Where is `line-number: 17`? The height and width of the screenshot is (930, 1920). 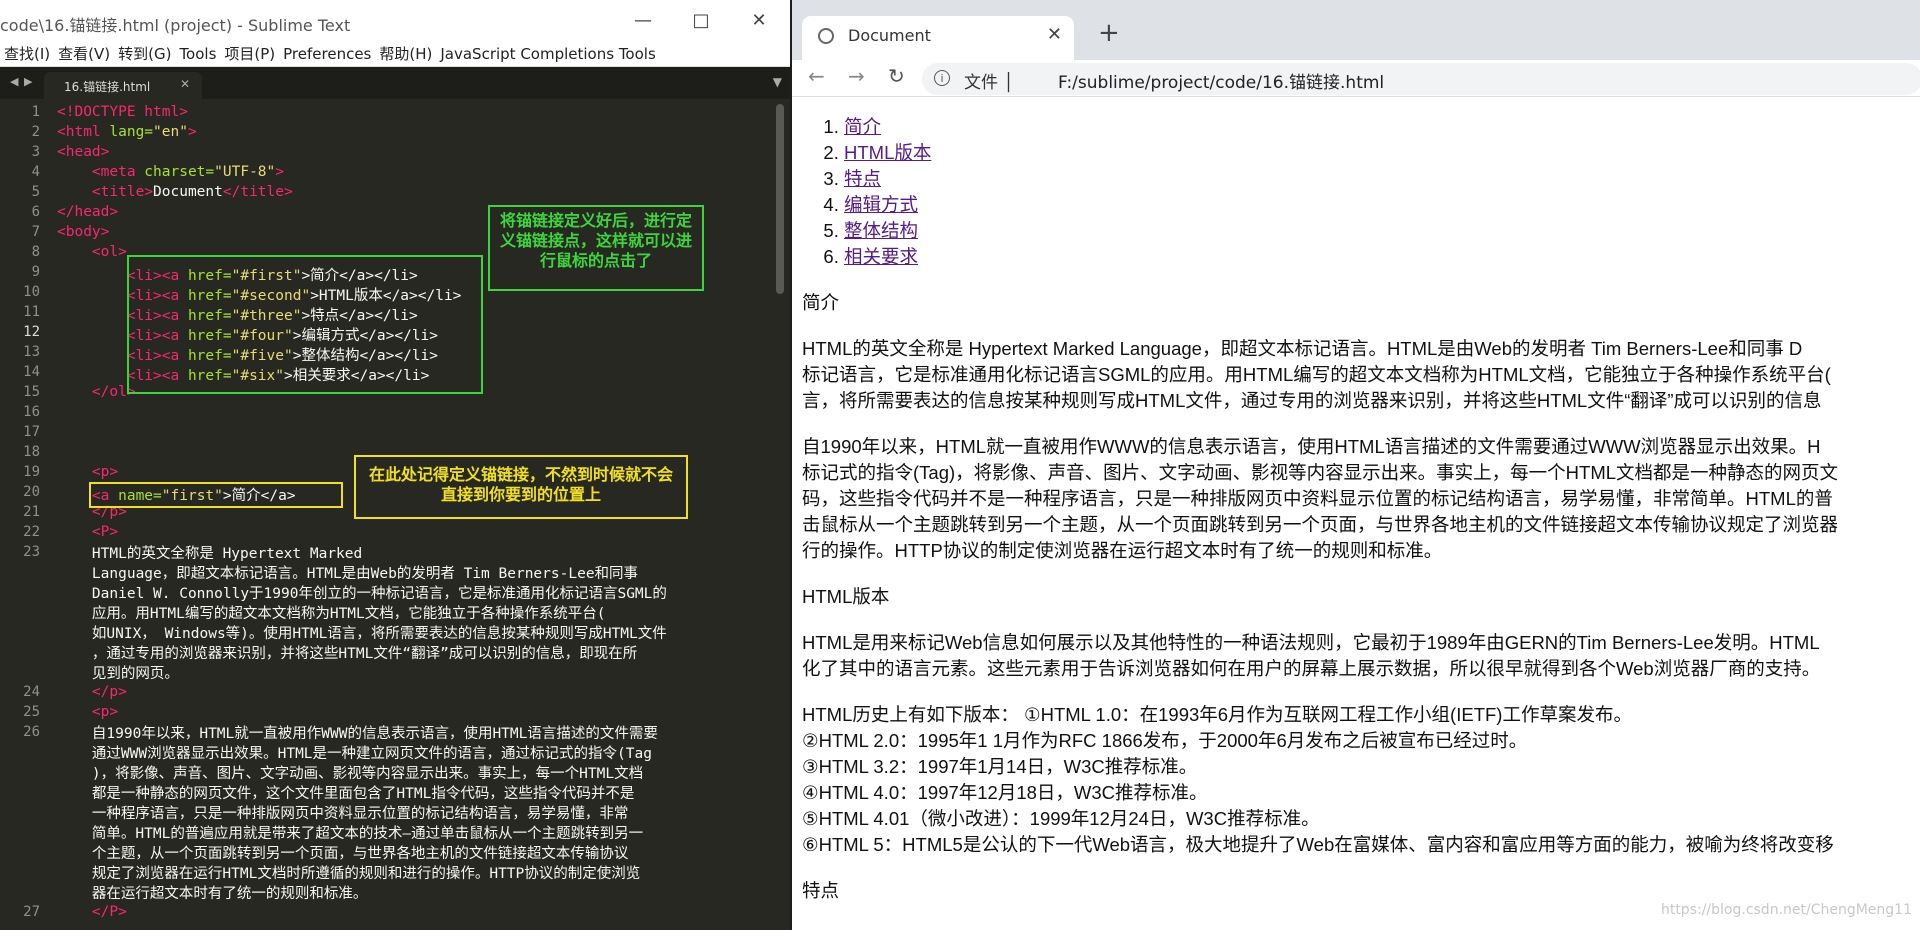 line-number: 17 is located at coordinates (31, 432).